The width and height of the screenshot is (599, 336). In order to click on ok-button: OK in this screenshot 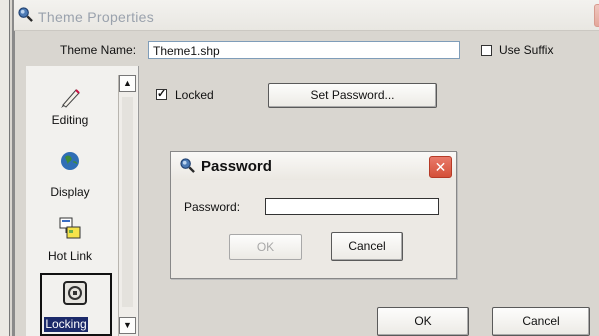, I will do `click(423, 321)`.